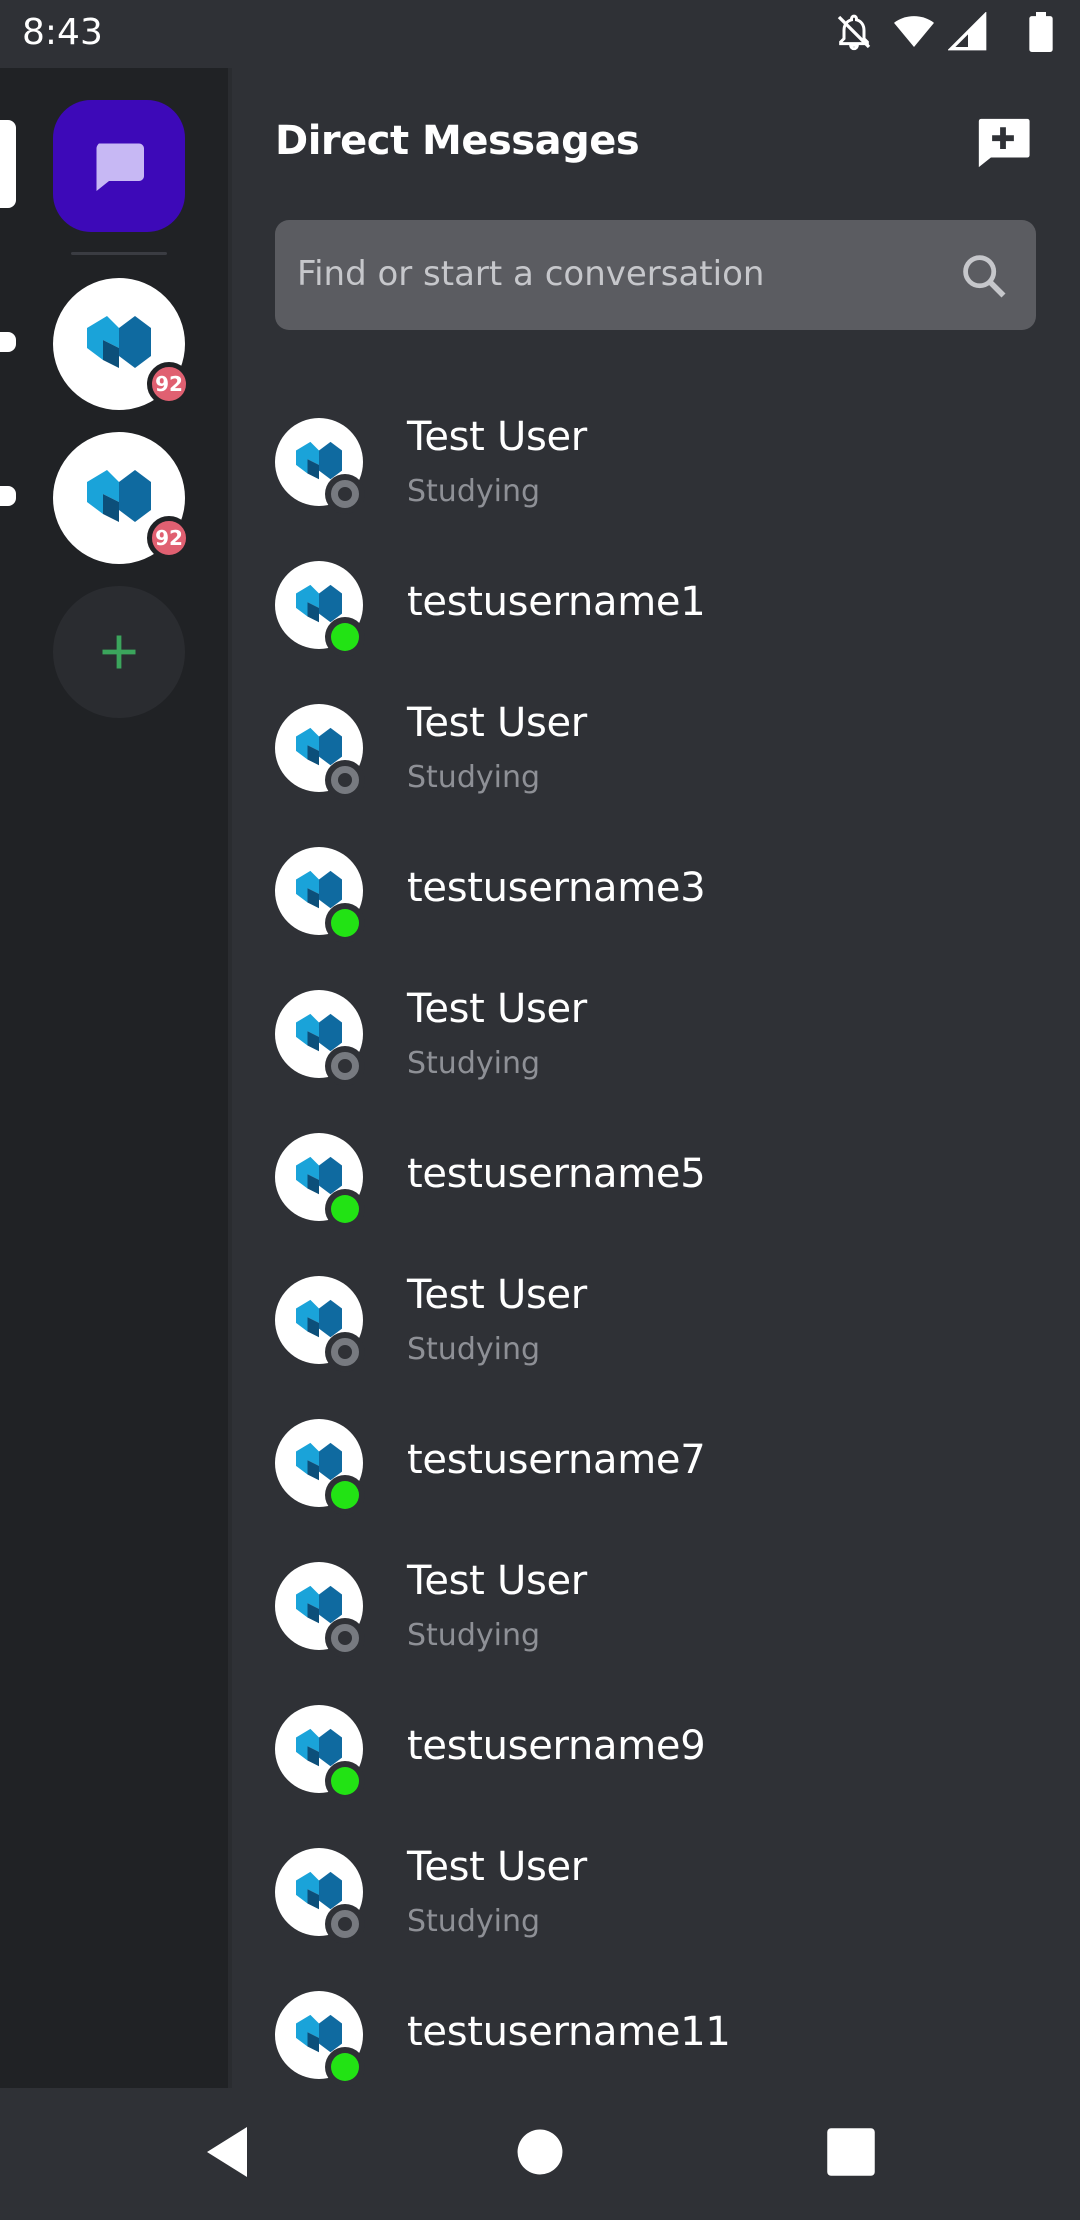 The width and height of the screenshot is (1080, 2220). What do you see at coordinates (556, 602) in the screenshot?
I see `conversation-name: testusername1` at bounding box center [556, 602].